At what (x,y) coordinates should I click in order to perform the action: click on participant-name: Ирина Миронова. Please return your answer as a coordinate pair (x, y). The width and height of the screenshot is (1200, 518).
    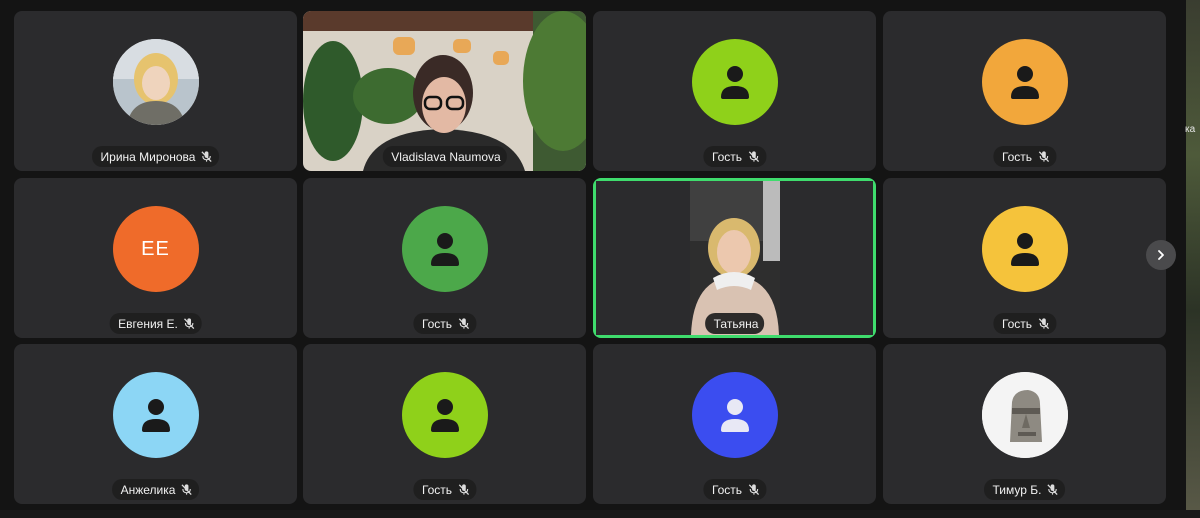
    Looking at the image, I should click on (148, 156).